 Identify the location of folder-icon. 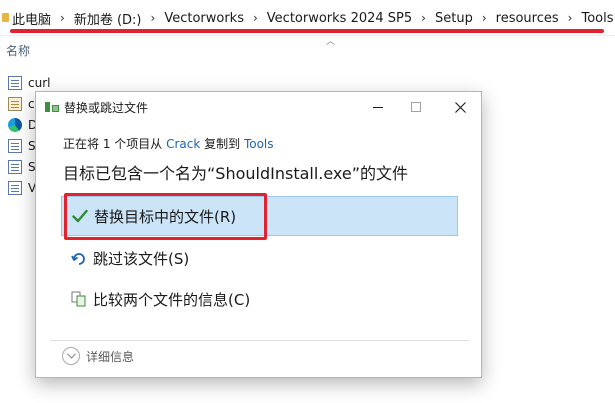
(6, 18).